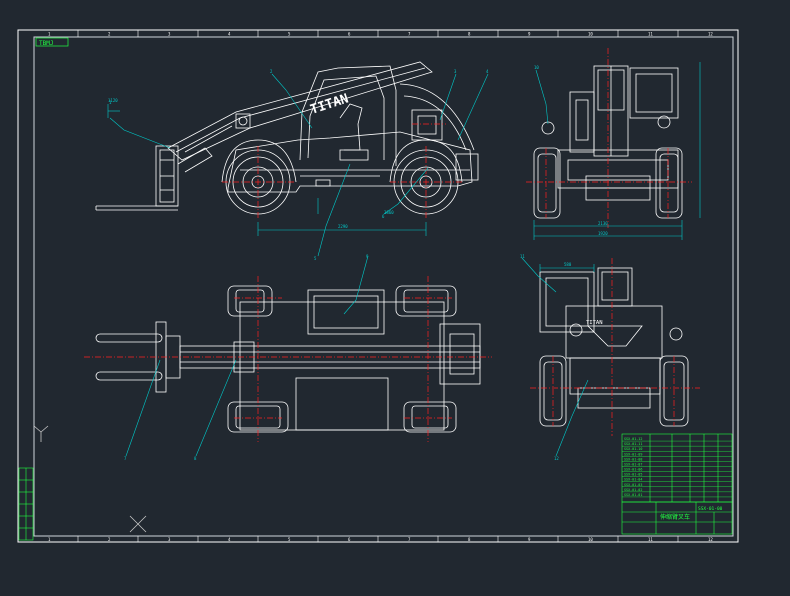 The image size is (790, 596). What do you see at coordinates (633, 444) in the screenshot?
I see `parts-row-code: SSX-01-11` at bounding box center [633, 444].